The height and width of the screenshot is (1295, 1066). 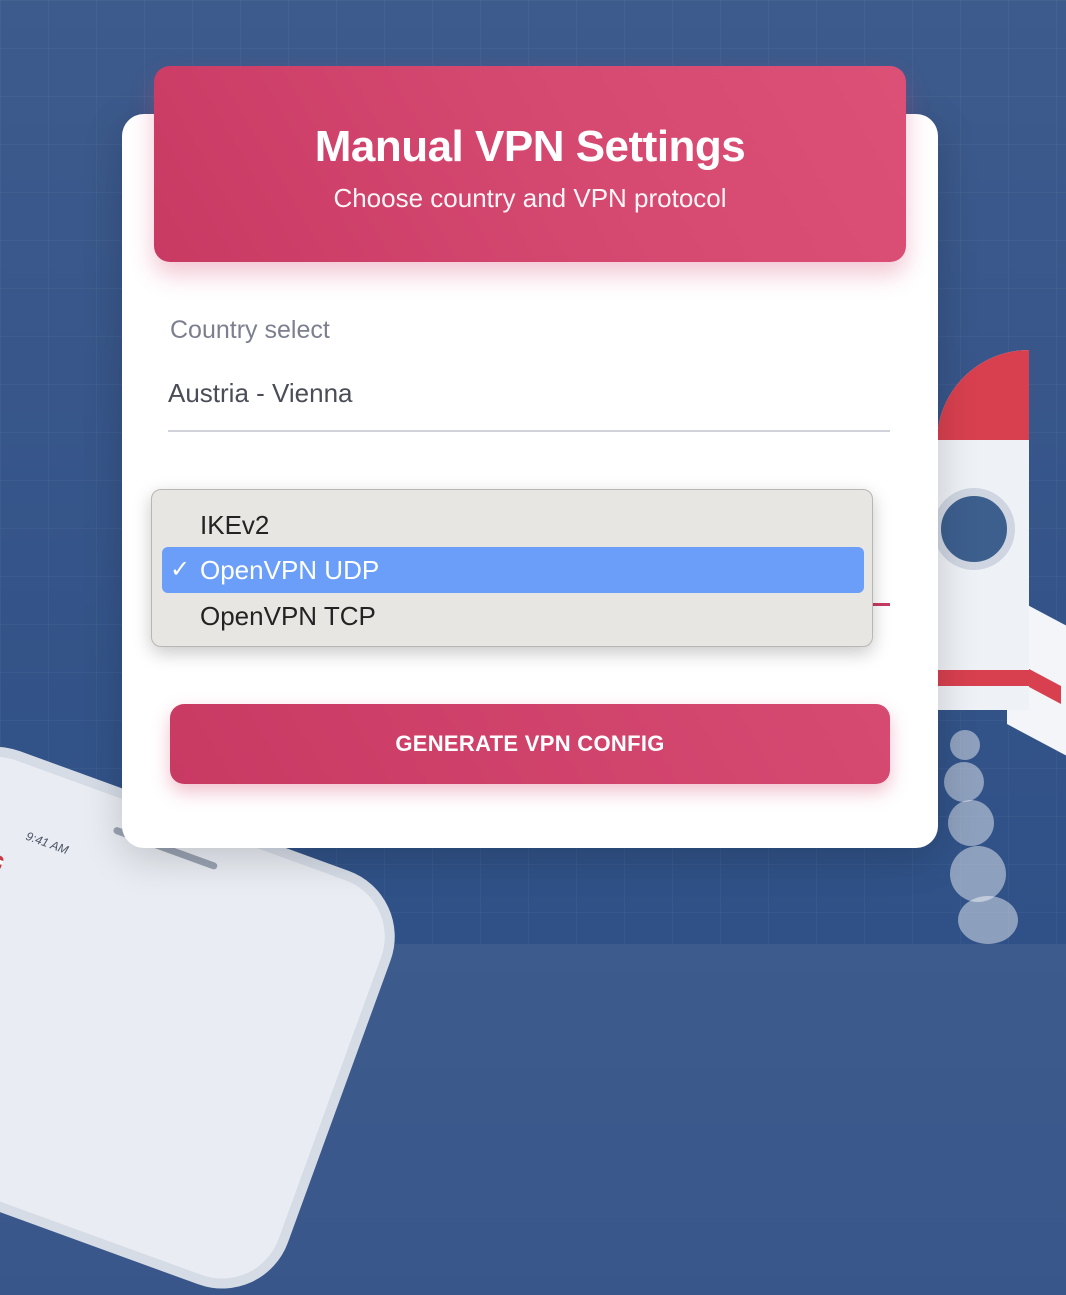 What do you see at coordinates (288, 616) in the screenshot?
I see `option-label: OpenVPN TCP` at bounding box center [288, 616].